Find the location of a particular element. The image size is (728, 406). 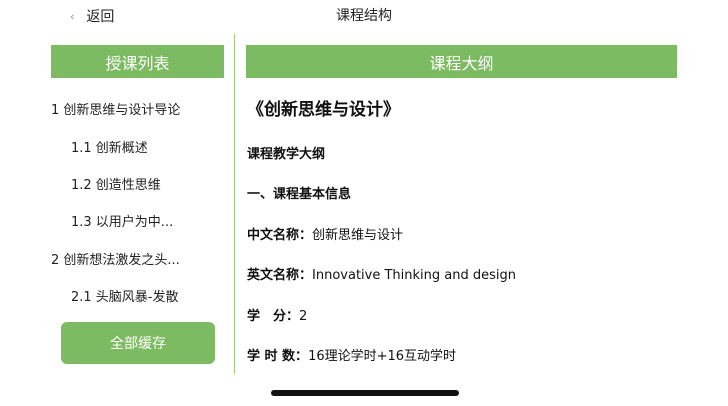

lesson-item-1: 1 创新思维与设计导论 is located at coordinates (115, 111).